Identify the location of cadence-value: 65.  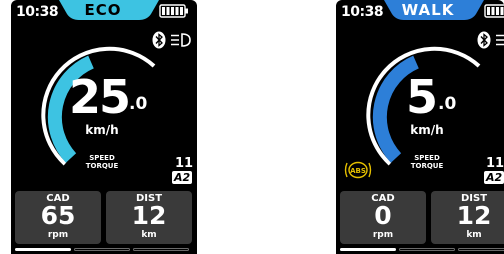
(58, 215).